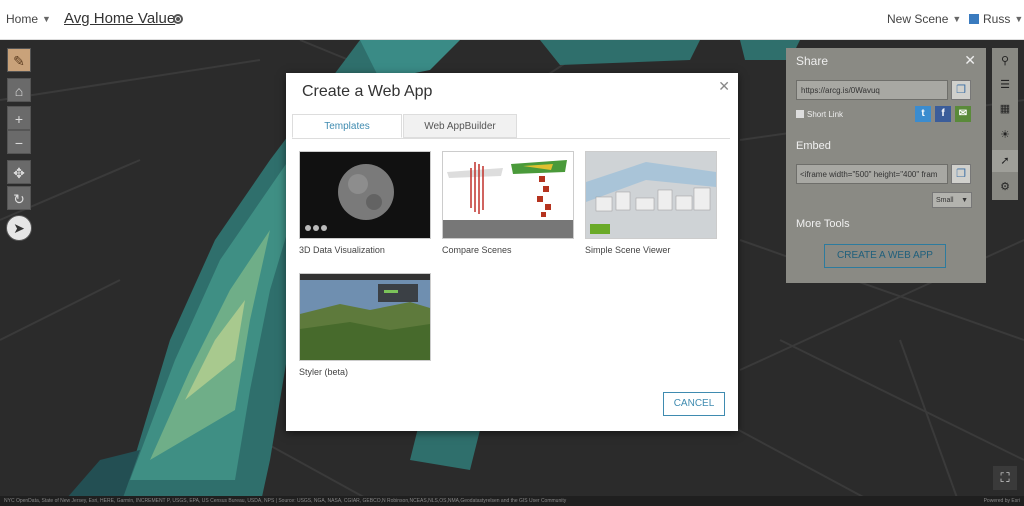  I want to click on fullscreen-icon: ⛶, so click(1005, 478).